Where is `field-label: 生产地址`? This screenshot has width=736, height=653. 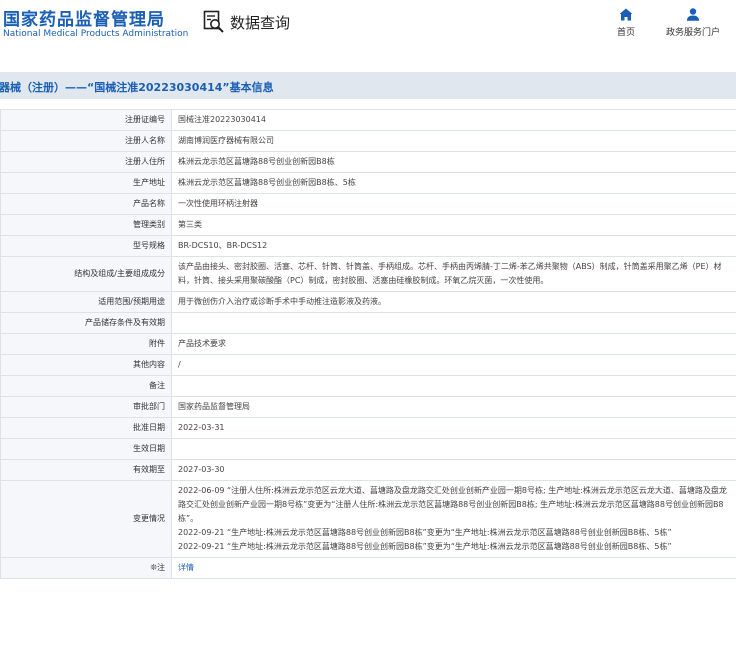 field-label: 生产地址 is located at coordinates (86, 183).